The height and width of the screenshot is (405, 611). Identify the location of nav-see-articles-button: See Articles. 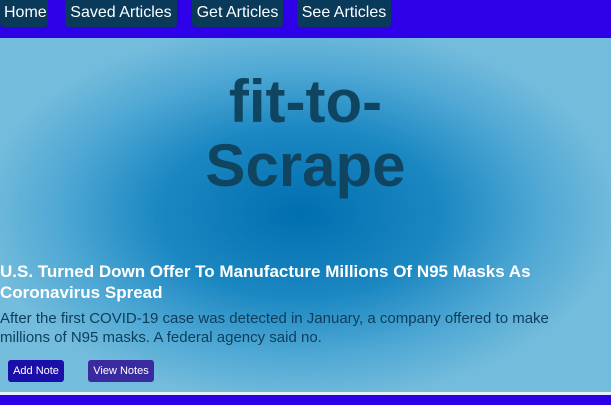
(344, 13).